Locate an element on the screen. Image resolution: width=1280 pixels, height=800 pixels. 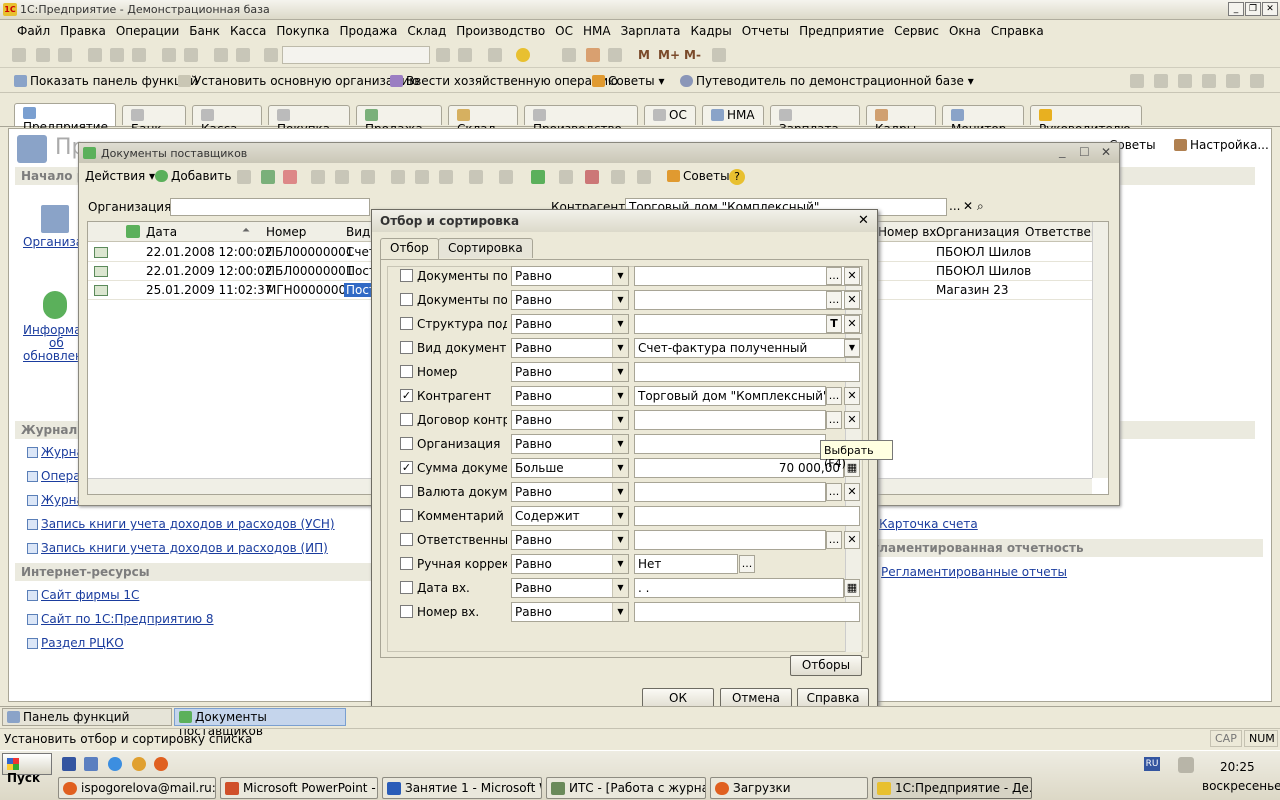
users-icon is located at coordinates (615, 55).